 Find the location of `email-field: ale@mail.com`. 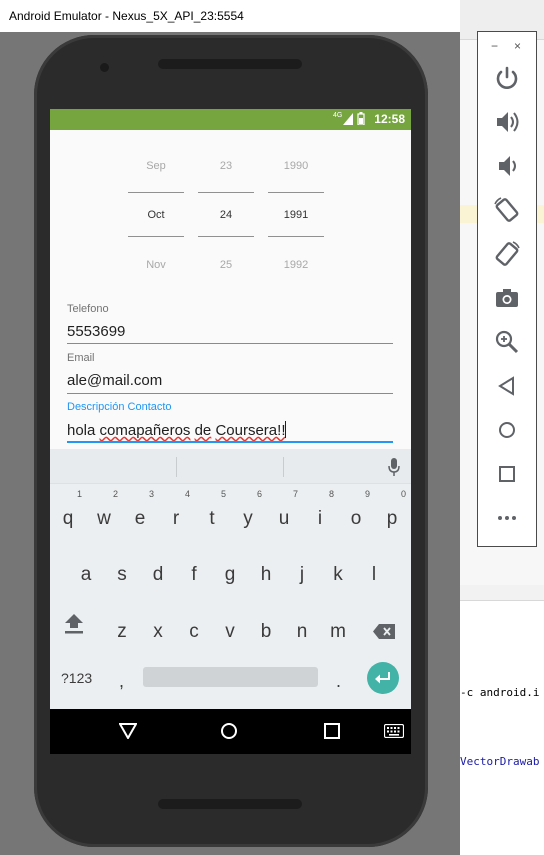

email-field: ale@mail.com is located at coordinates (114, 380).